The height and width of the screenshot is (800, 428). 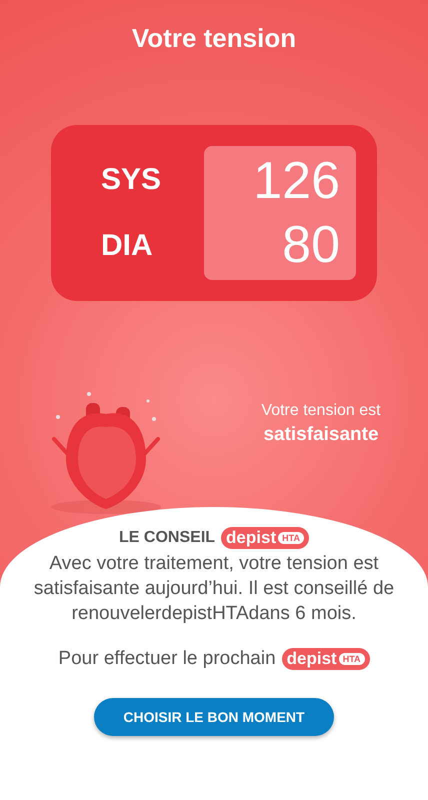 What do you see at coordinates (321, 411) in the screenshot?
I see `status-text: Votre tension est` at bounding box center [321, 411].